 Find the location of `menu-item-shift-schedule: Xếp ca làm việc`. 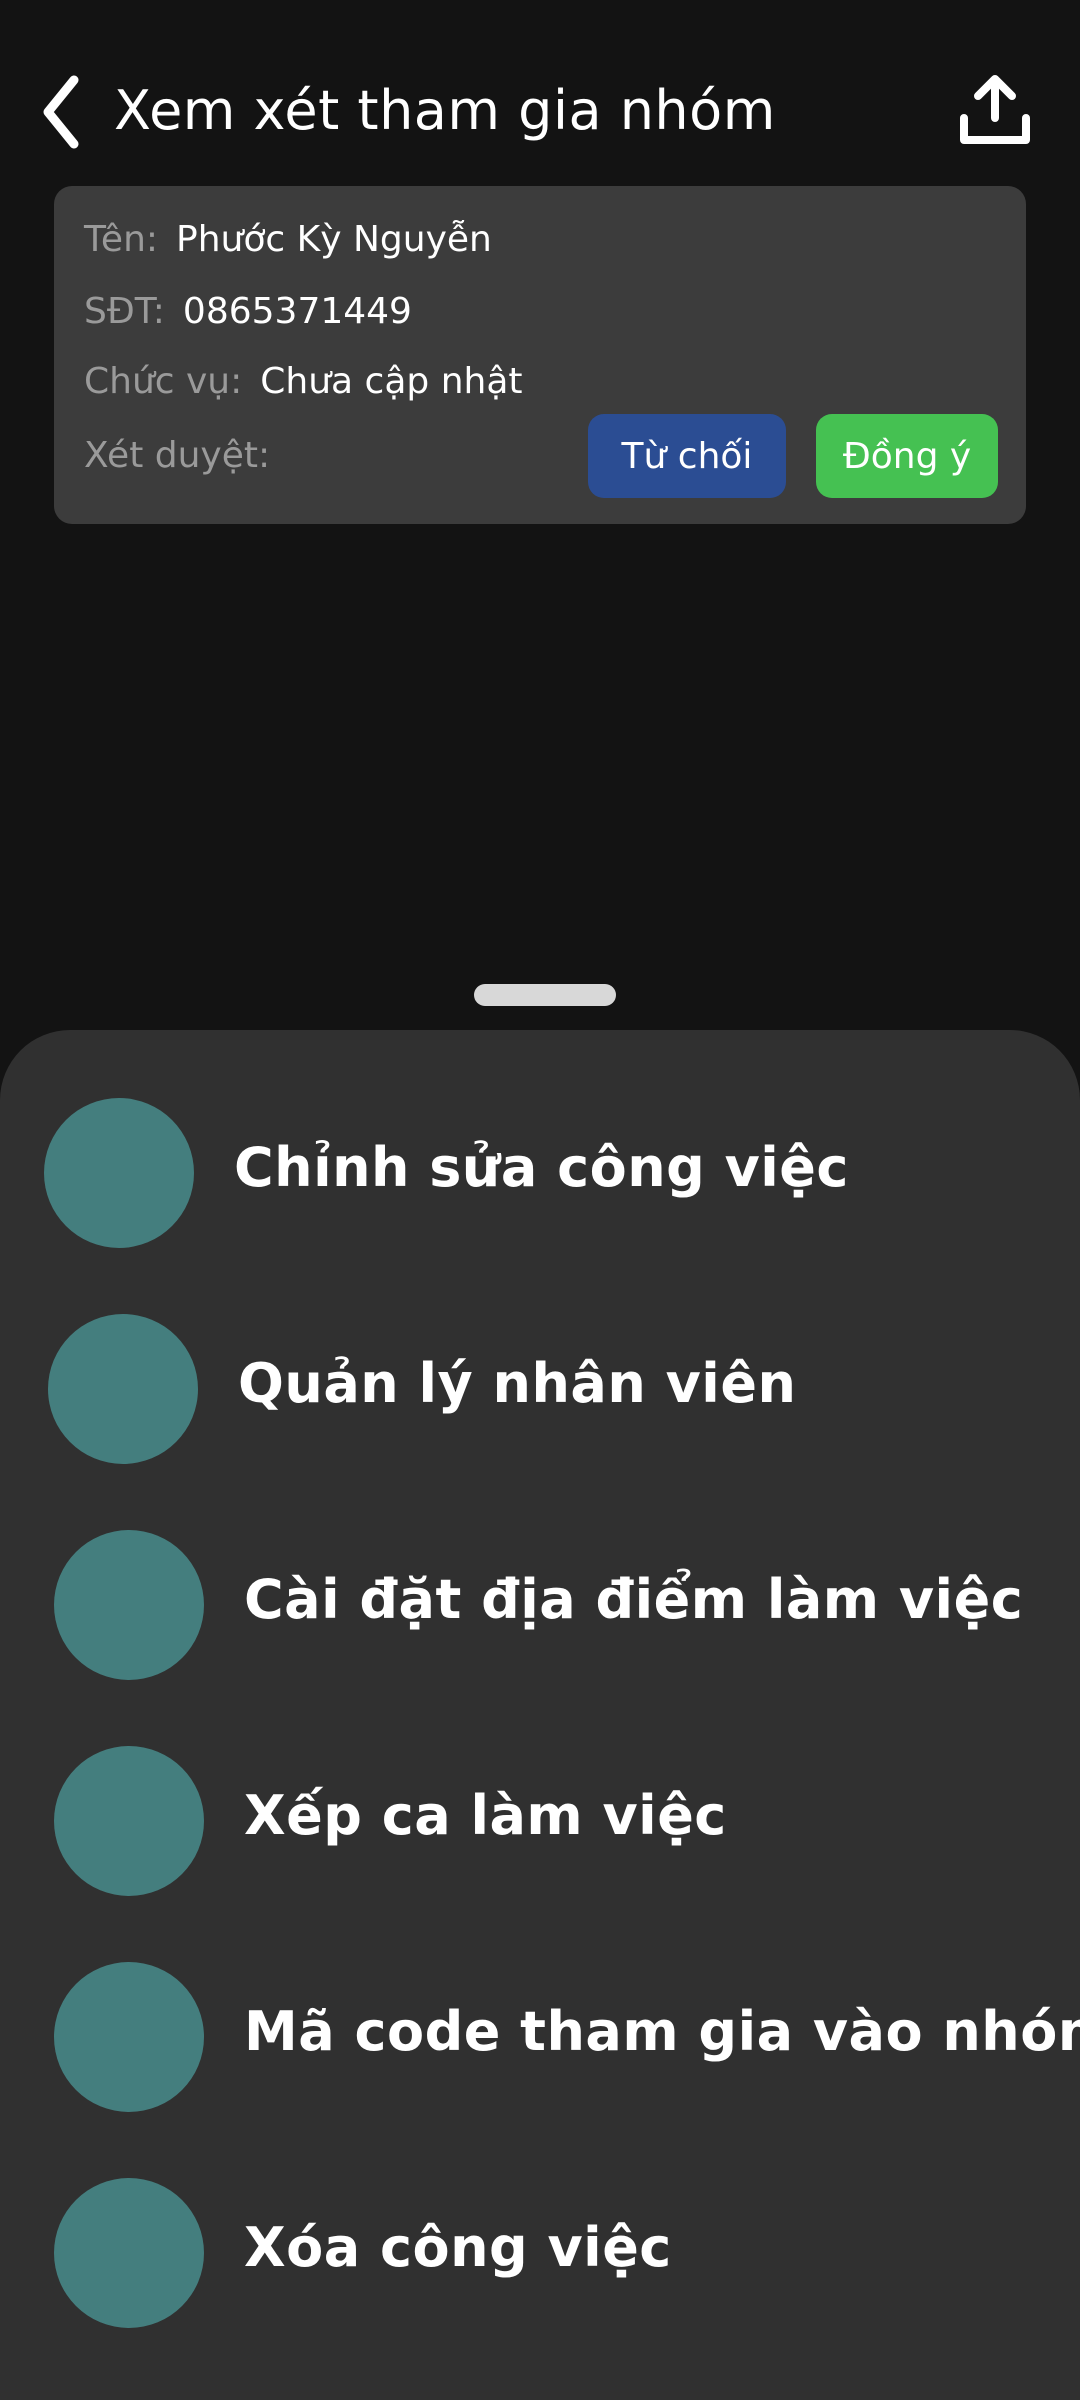

menu-item-shift-schedule: Xếp ca làm việc is located at coordinates (540, 1811).